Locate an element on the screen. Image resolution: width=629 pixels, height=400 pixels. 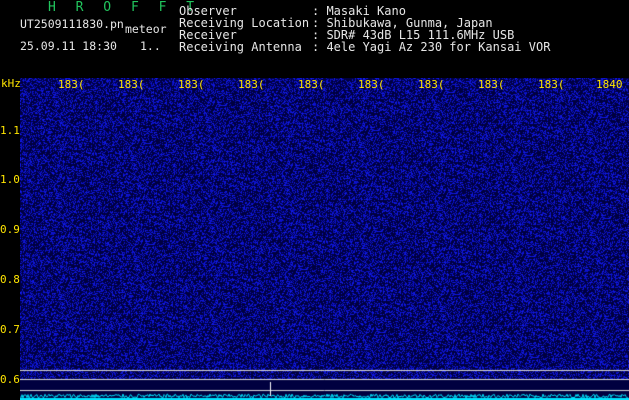
y-tick: 0.7 is located at coordinates (10, 329).